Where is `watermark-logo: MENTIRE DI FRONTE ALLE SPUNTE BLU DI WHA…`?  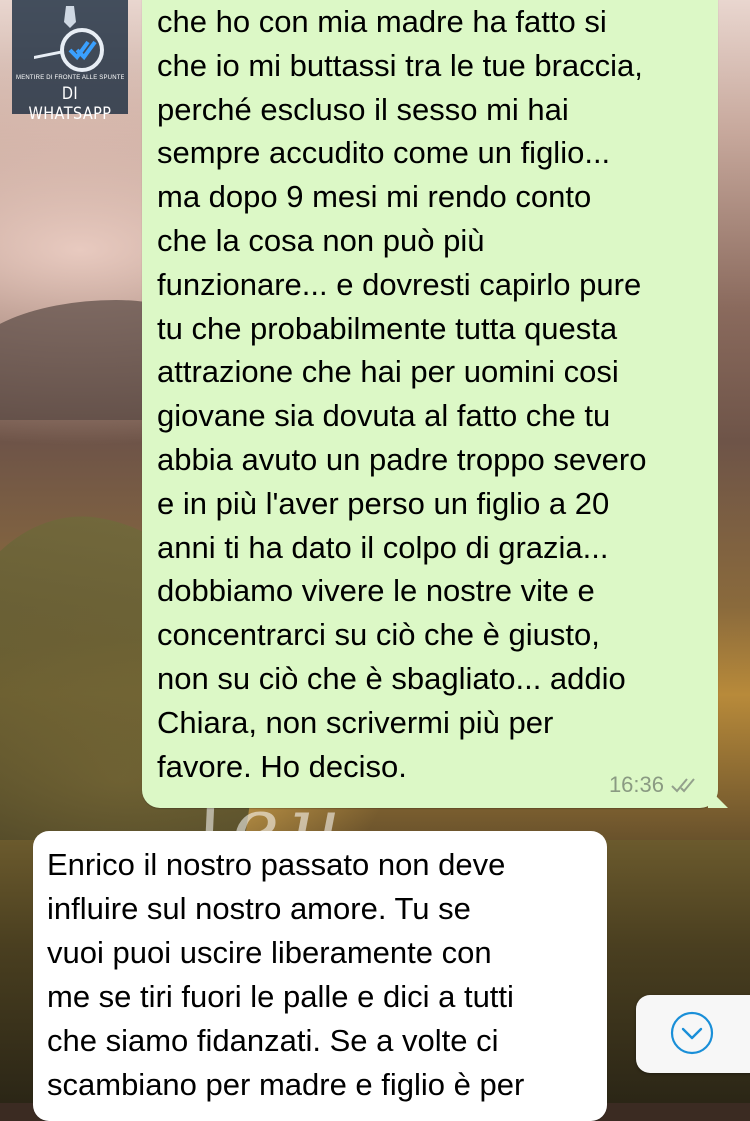
watermark-logo: MENTIRE DI FRONTE ALLE SPUNTE BLU DI WHA… is located at coordinates (70, 62).